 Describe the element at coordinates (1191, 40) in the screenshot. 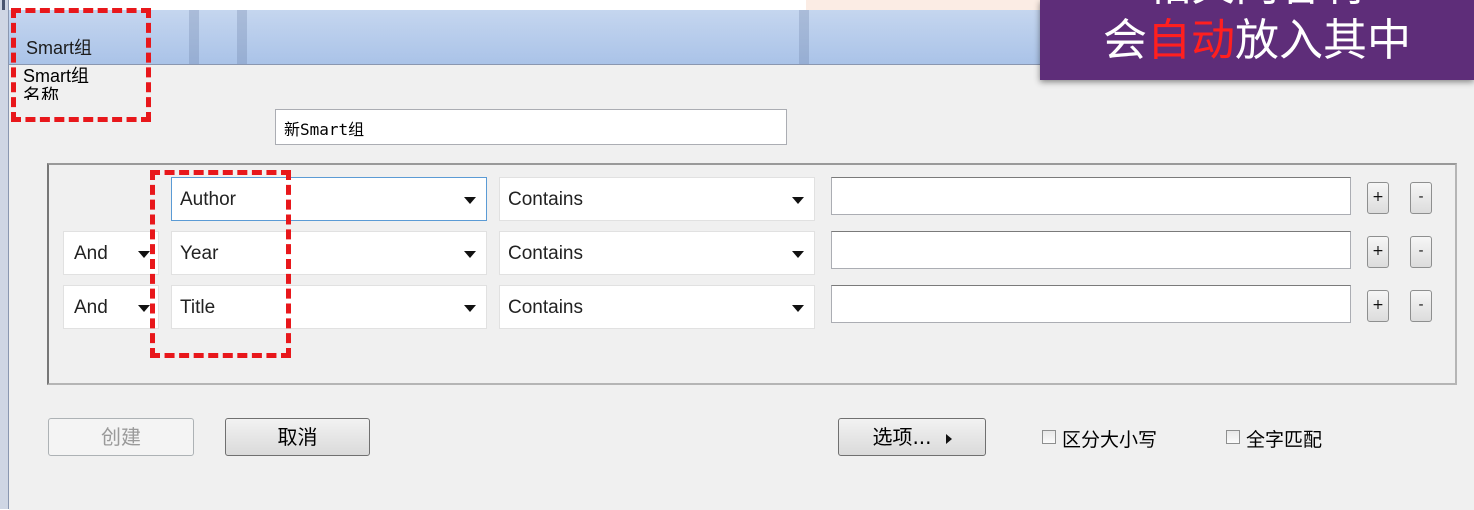

I see `callout-highlight: 自动` at that location.